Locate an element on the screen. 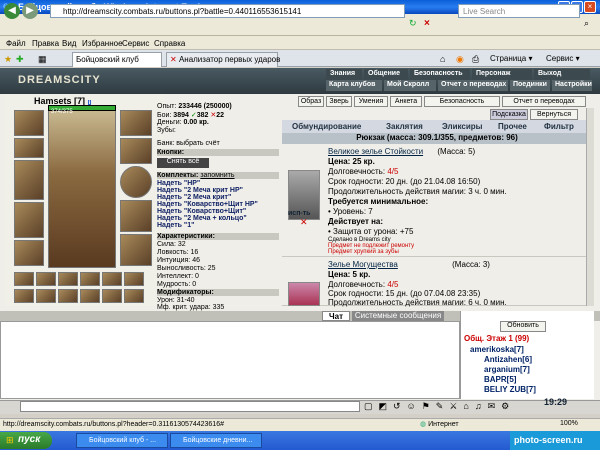 The image size is (600, 450). tab-elixirs: Эликсиры is located at coordinates (462, 126).